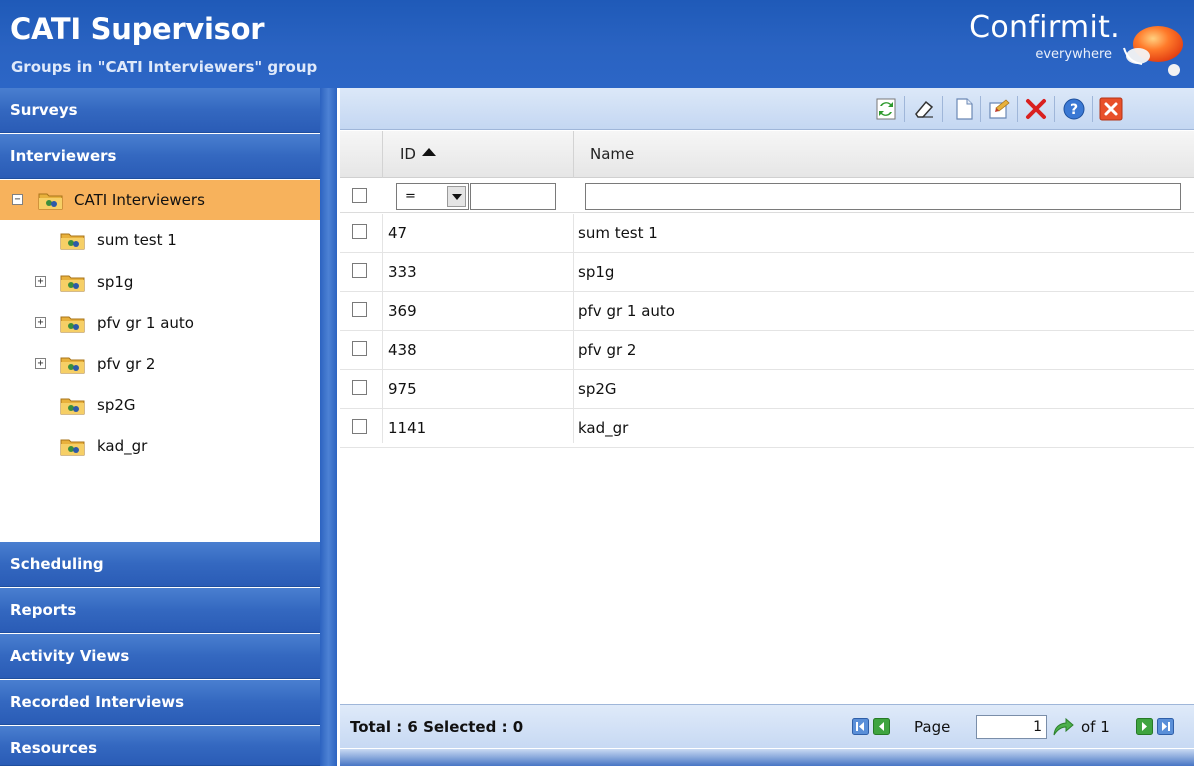  I want to click on tree-item-label: pfv gr 1 auto, so click(145, 323).